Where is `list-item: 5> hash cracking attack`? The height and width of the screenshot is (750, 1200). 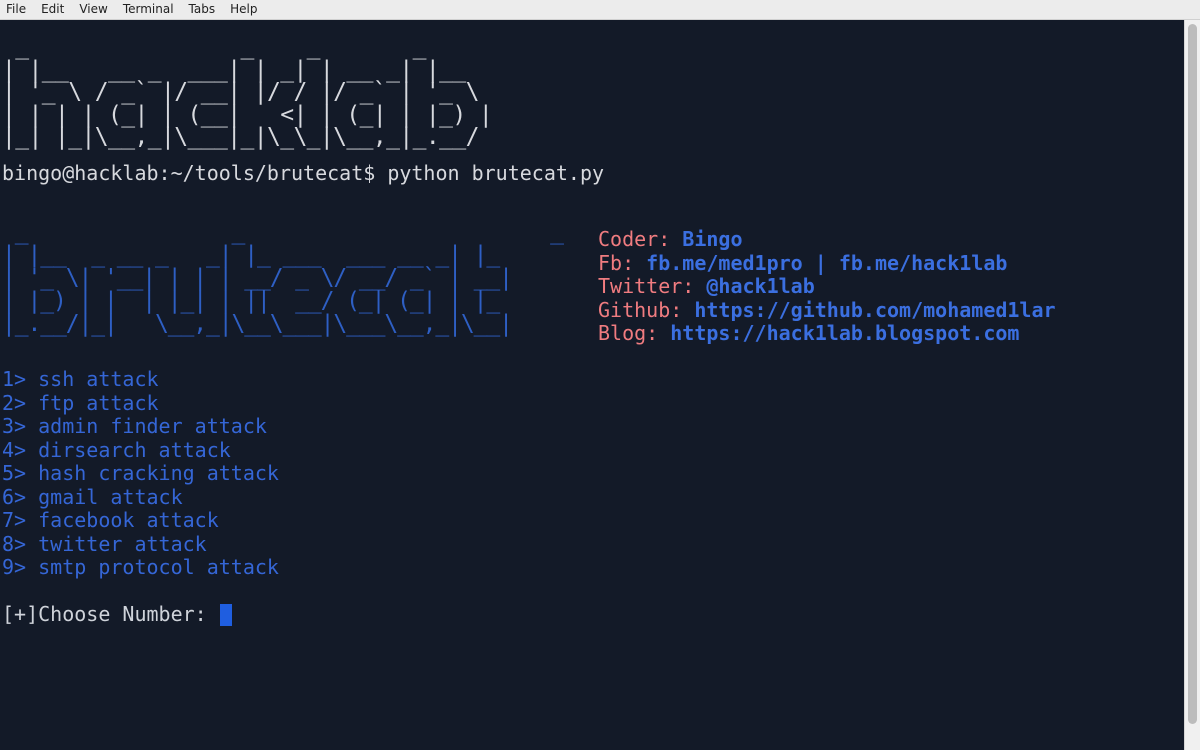
list-item: 5> hash cracking attack is located at coordinates (140, 473).